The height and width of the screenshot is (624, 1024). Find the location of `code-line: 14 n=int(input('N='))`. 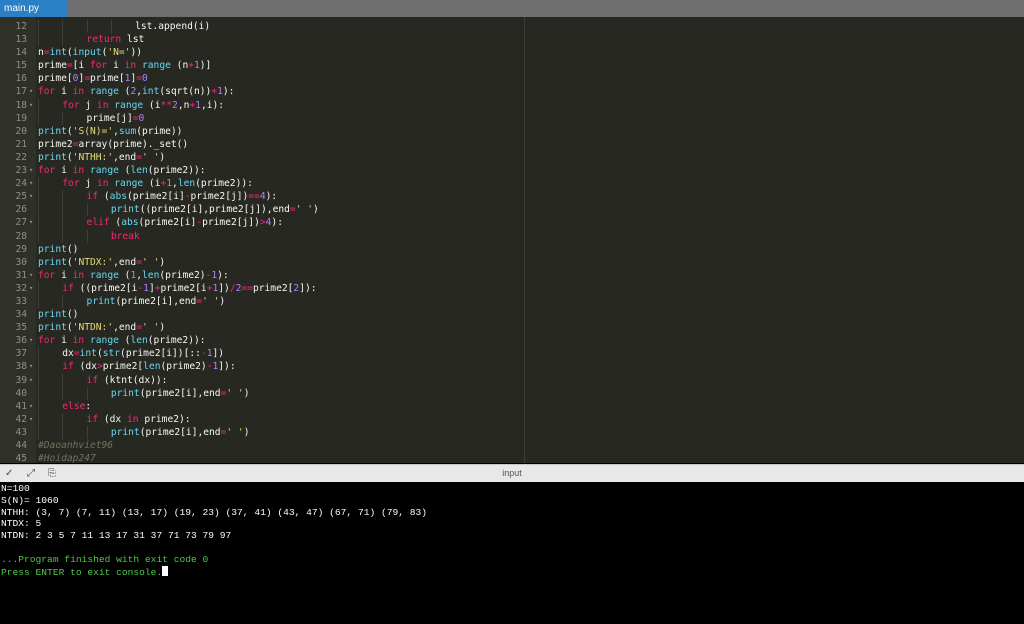

code-line: 14 n=int(input('N=')) is located at coordinates (512, 52).